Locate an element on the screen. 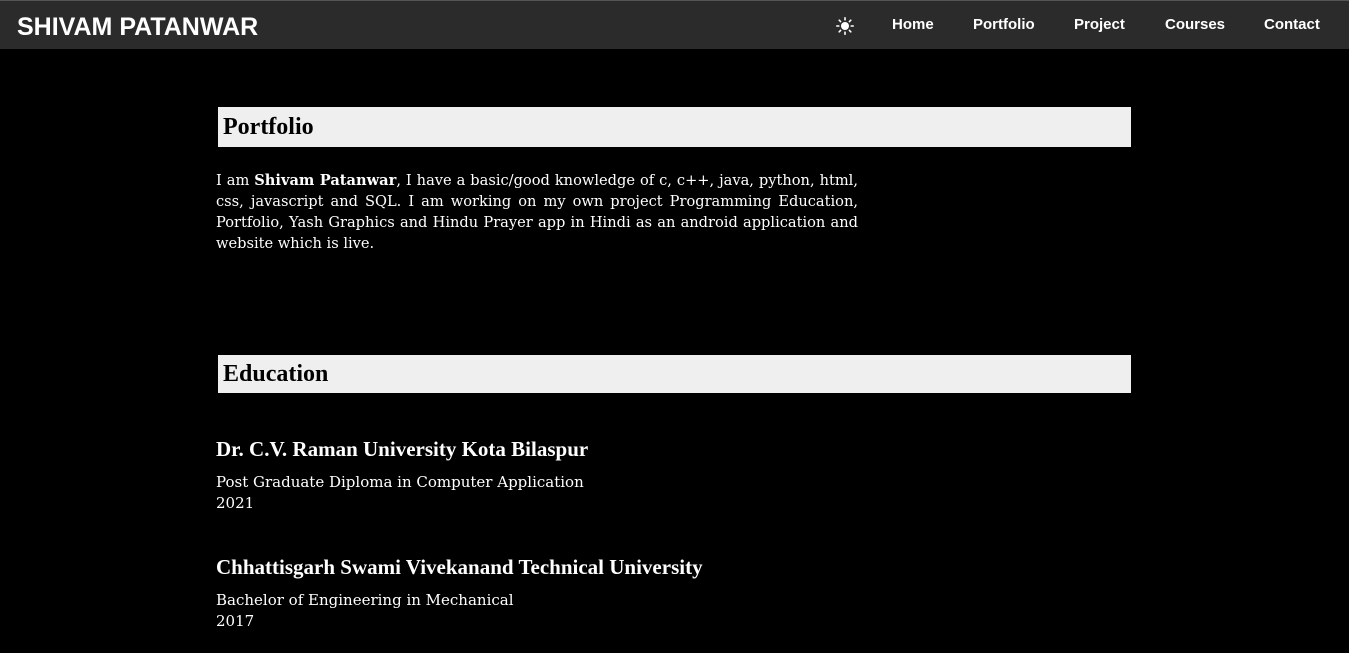 This screenshot has height=653, width=1349. education-year: 2021 is located at coordinates (235, 503).